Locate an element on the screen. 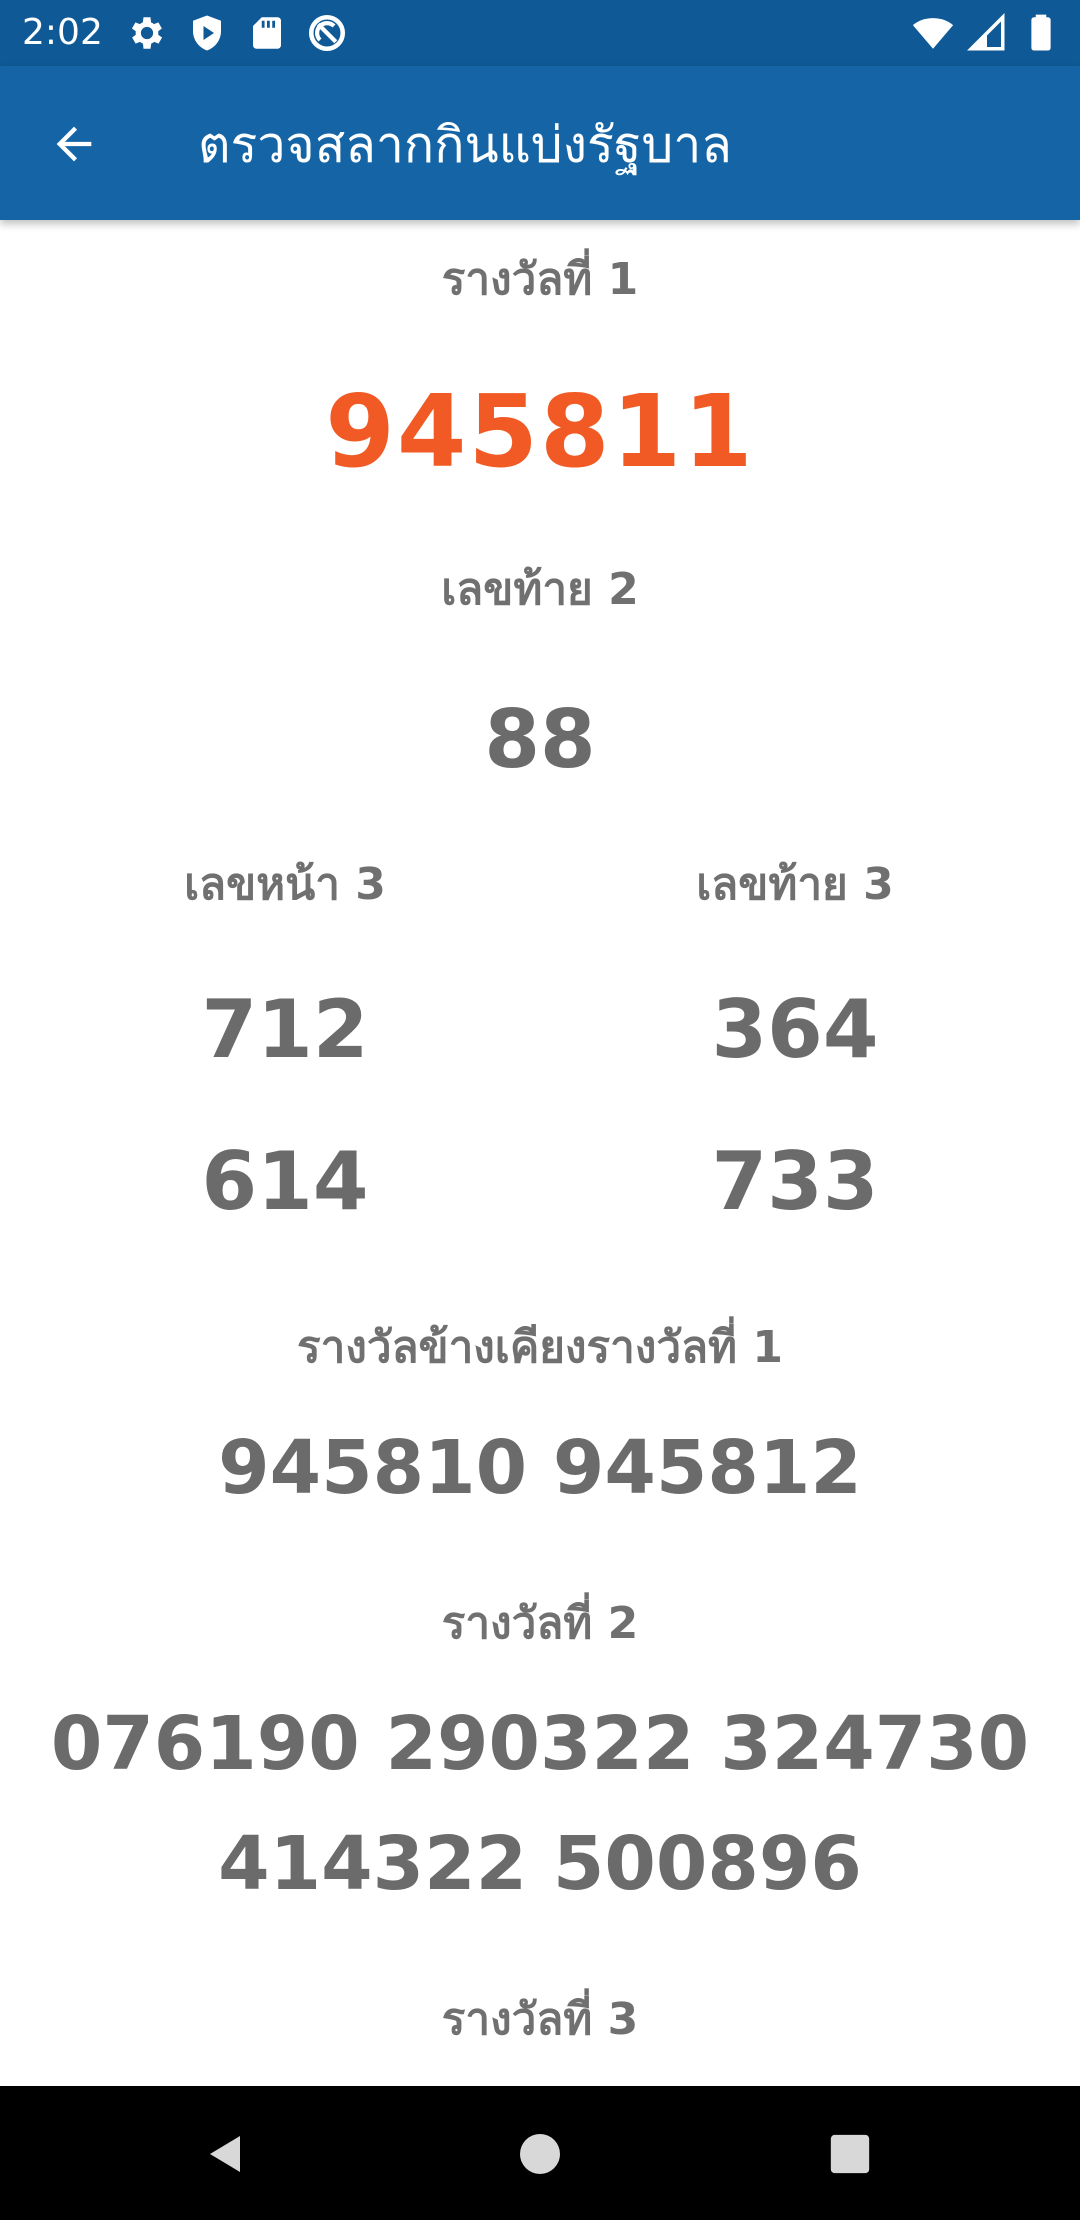 Image resolution: width=1080 pixels, height=2220 pixels. status-bar: 2:02 is located at coordinates (540, 33).